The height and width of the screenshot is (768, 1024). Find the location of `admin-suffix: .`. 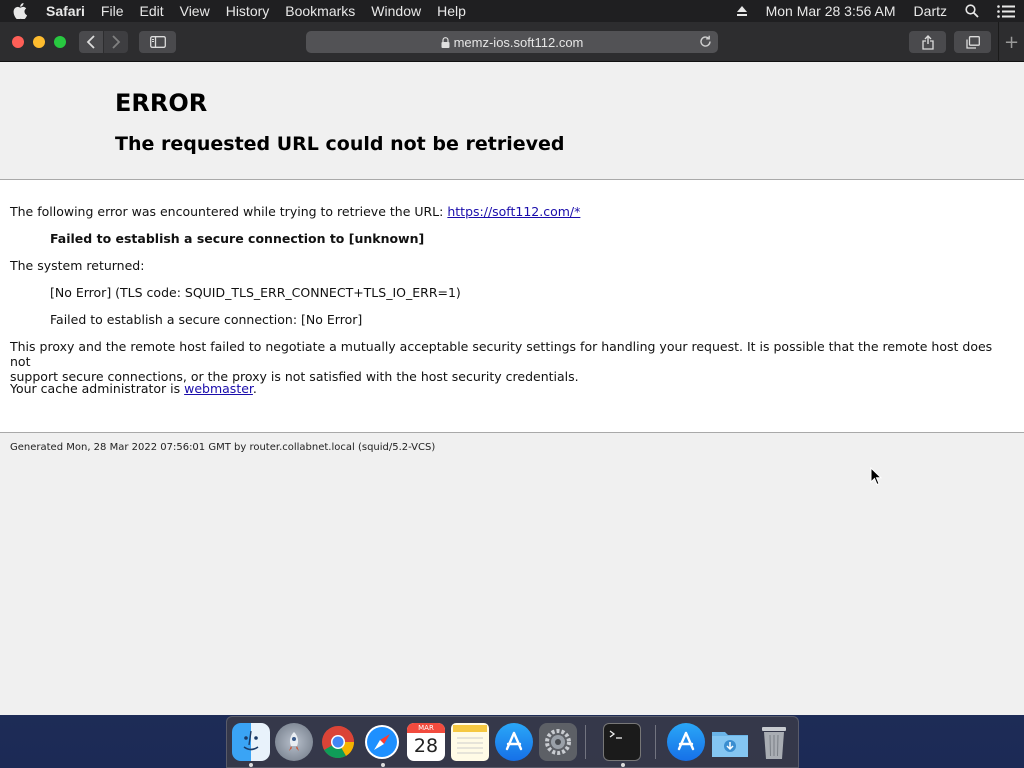

admin-suffix: . is located at coordinates (254, 388).